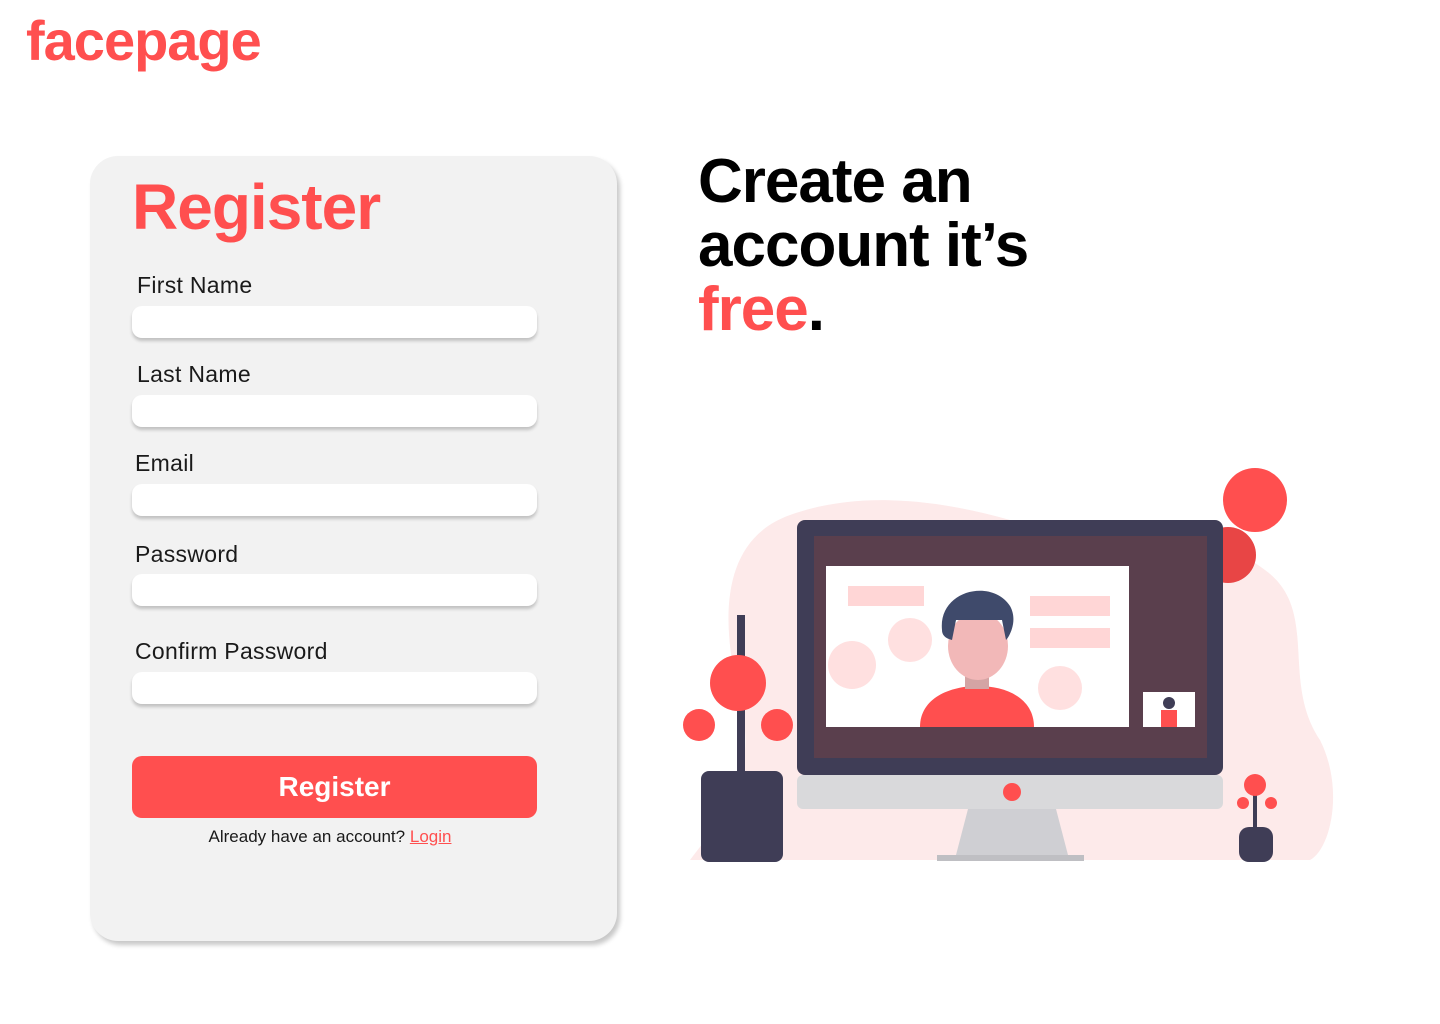 This screenshot has width=1440, height=1024. I want to click on last-name-label: Last Name, so click(194, 374).